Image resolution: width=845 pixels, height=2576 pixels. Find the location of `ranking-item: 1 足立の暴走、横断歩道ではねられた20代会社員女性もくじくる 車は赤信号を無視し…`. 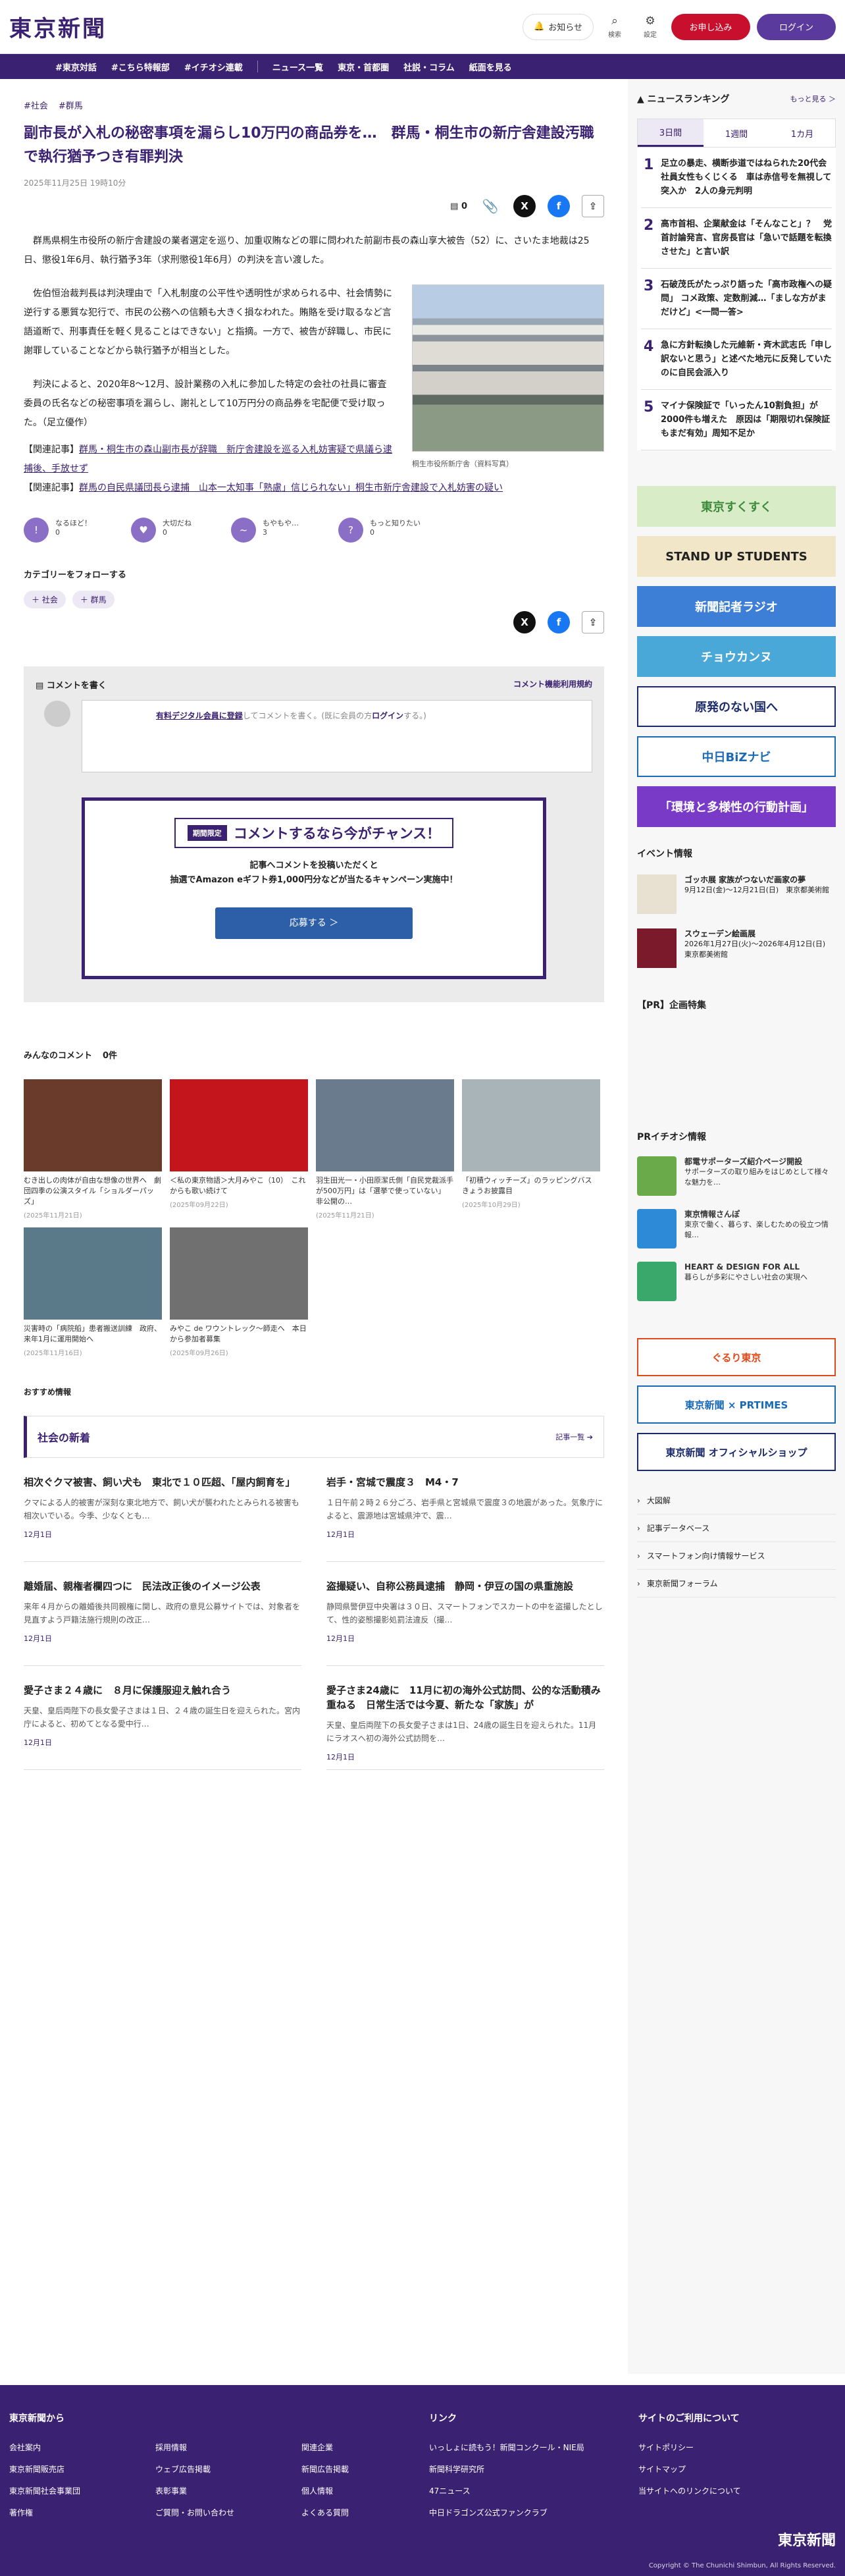

ranking-item: 1 足立の暴走、横断歩道ではねられた20代会社員女性もくじくる 車は赤信号を無視し… is located at coordinates (737, 178).